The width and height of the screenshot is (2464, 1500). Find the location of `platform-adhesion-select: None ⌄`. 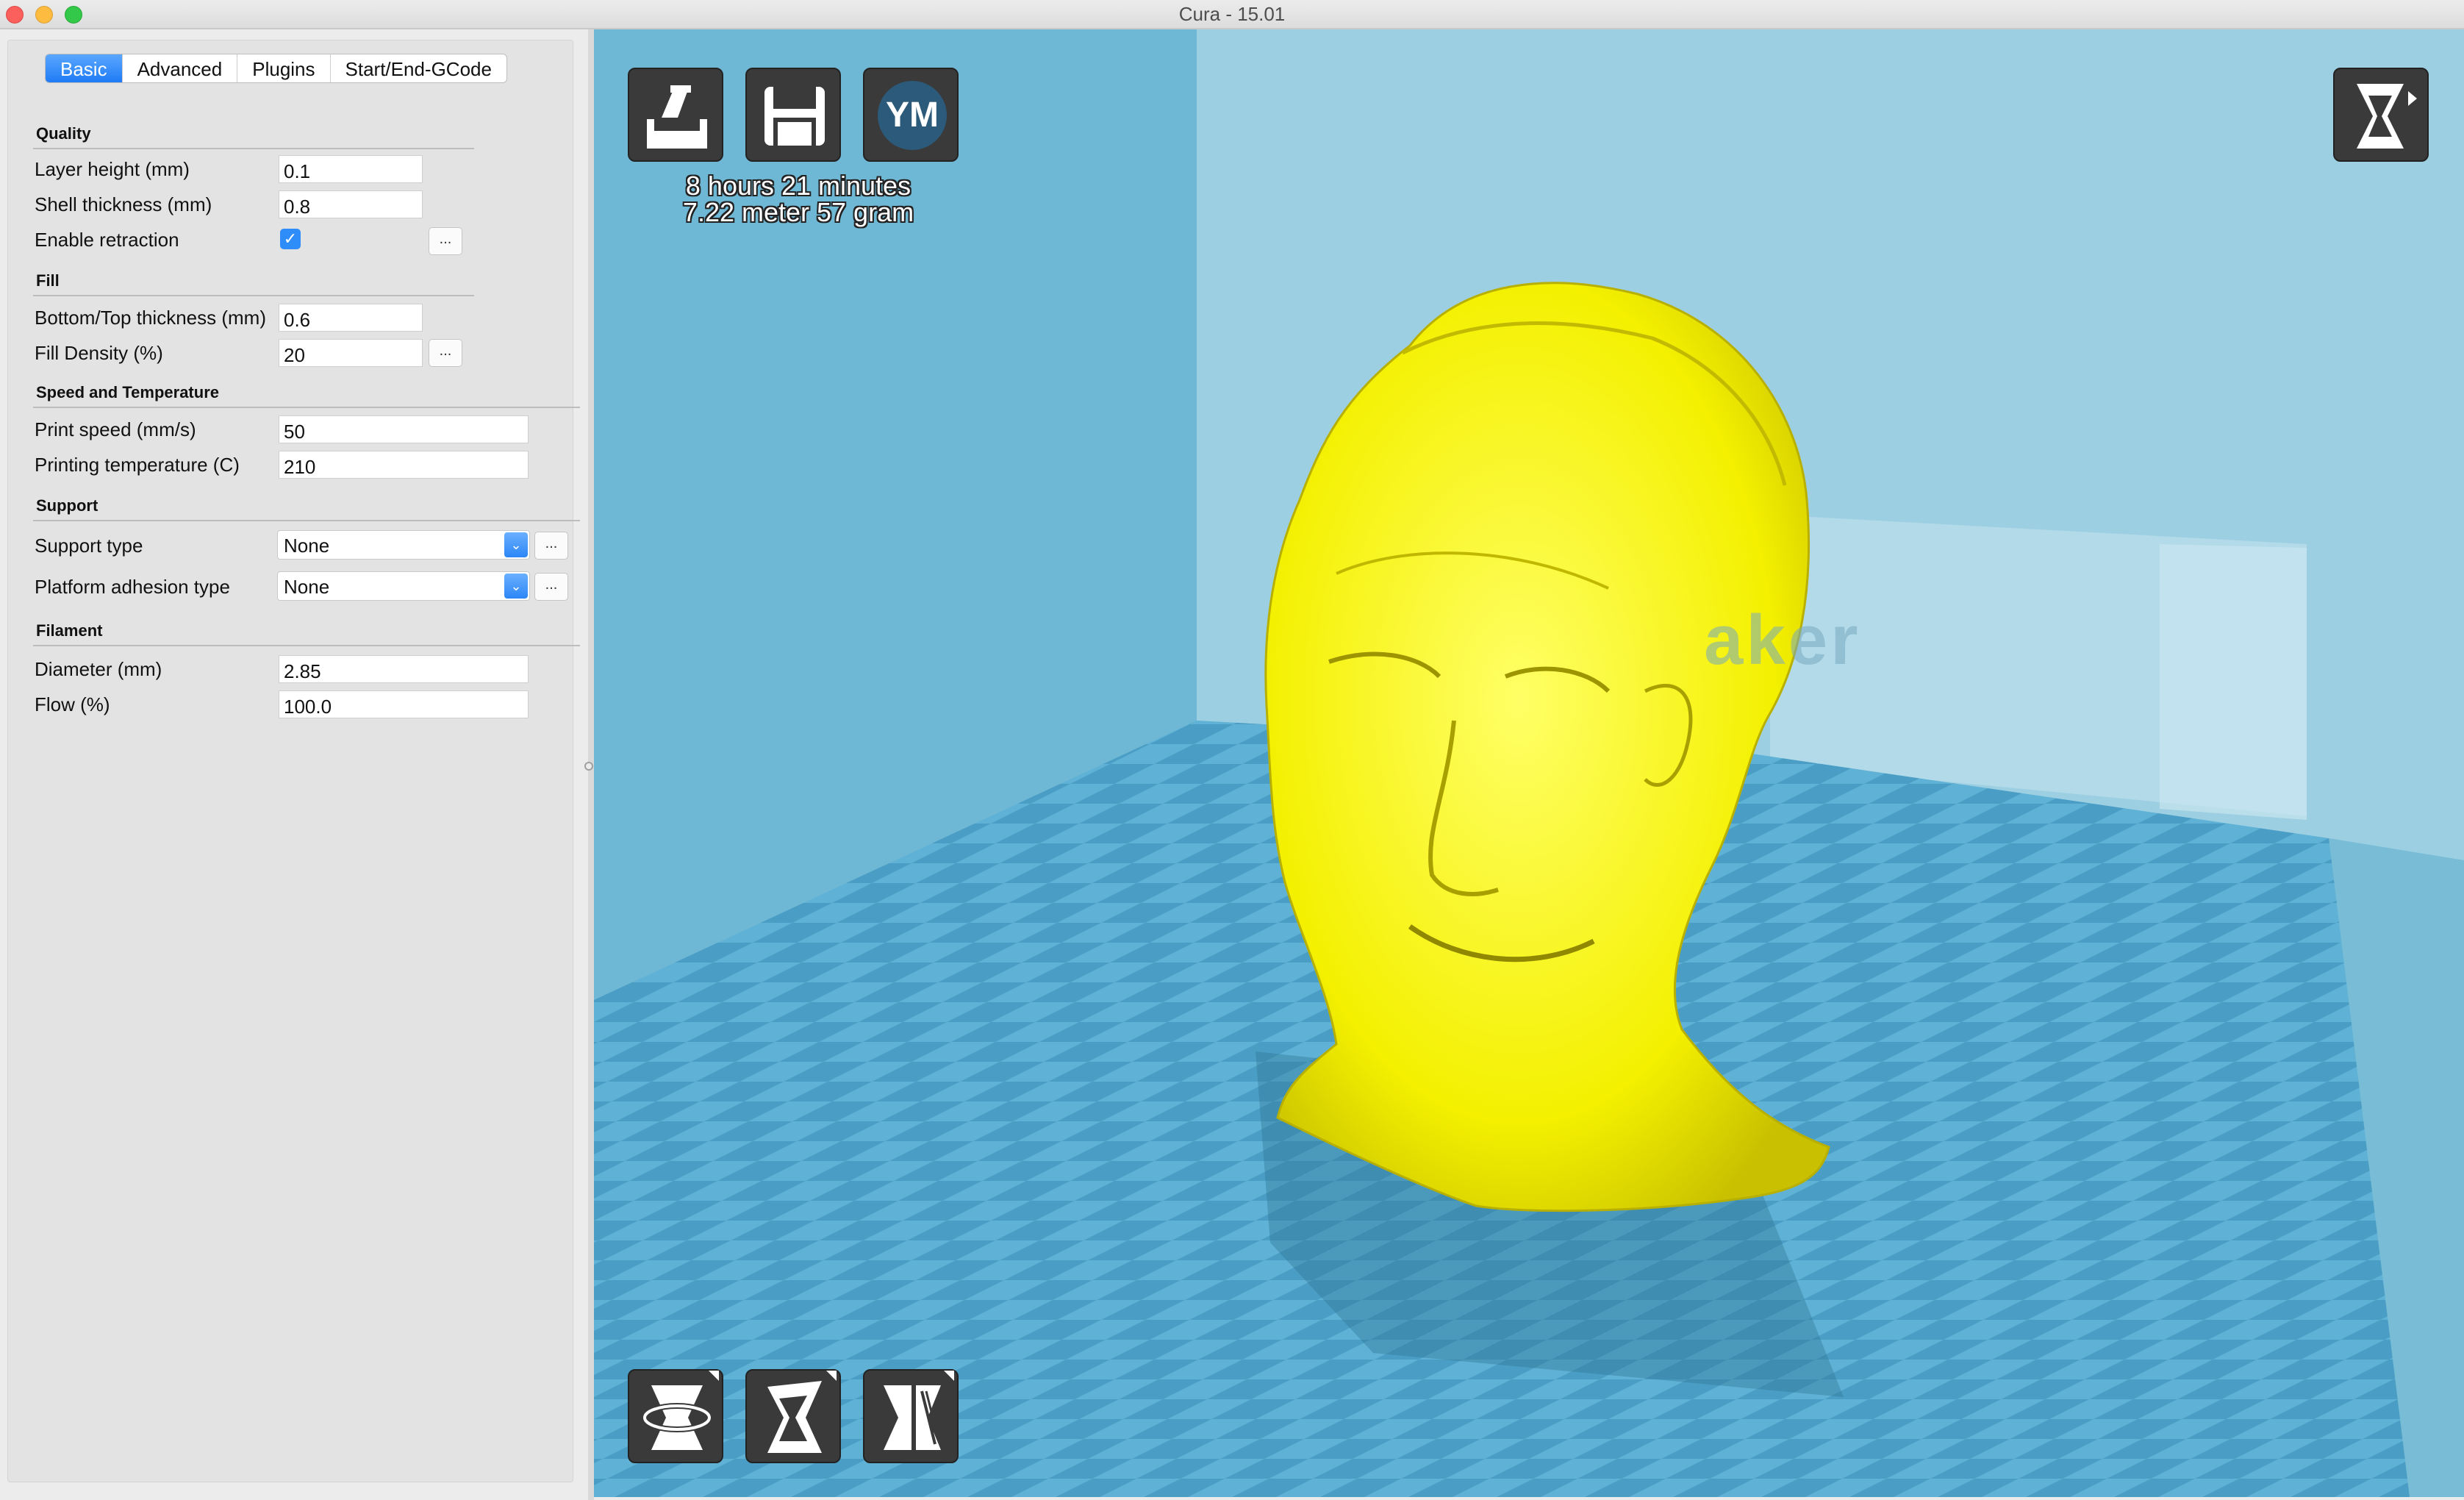

platform-adhesion-select: None ⌄ is located at coordinates (404, 586).